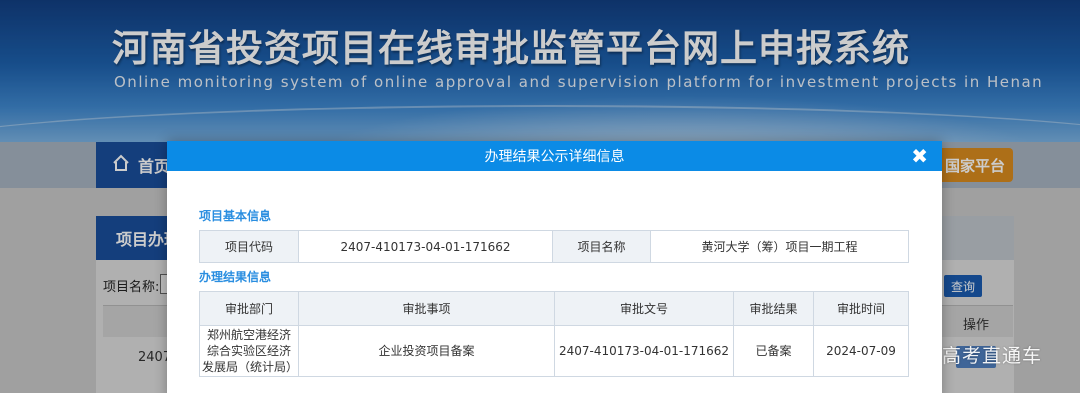  What do you see at coordinates (249, 351) in the screenshot?
I see `cell-department: 郑州航空港经济综合实验区经济发展局（统计局）` at bounding box center [249, 351].